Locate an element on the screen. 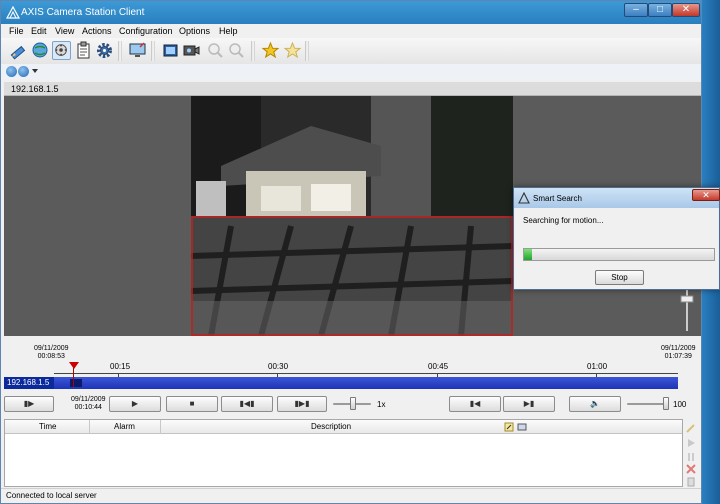 The width and height of the screenshot is (720, 504). timeline-start-time: 00:08:53 is located at coordinates (51, 356).